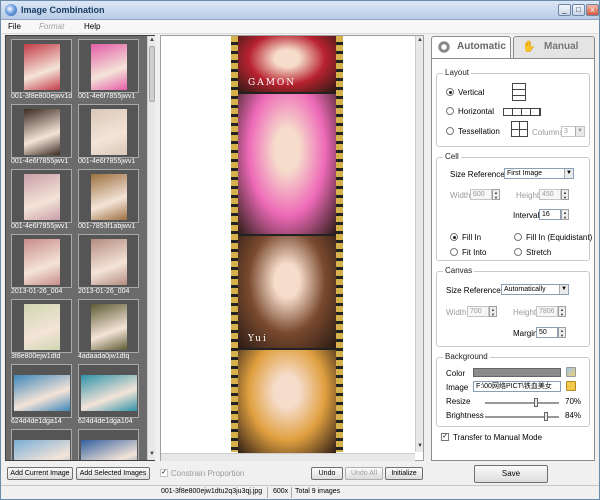 The width and height of the screenshot is (600, 500). Describe the element at coordinates (41, 330) in the screenshot. I see `thumbnail-item: 3f8e800ejw1dtd` at that location.